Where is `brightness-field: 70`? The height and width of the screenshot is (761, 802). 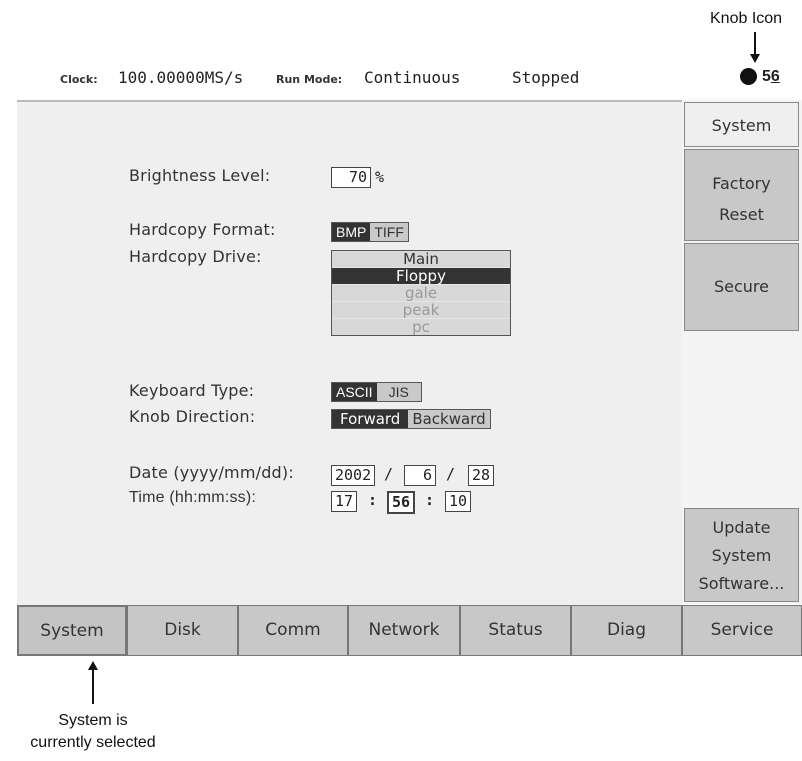
brightness-field: 70 is located at coordinates (351, 177).